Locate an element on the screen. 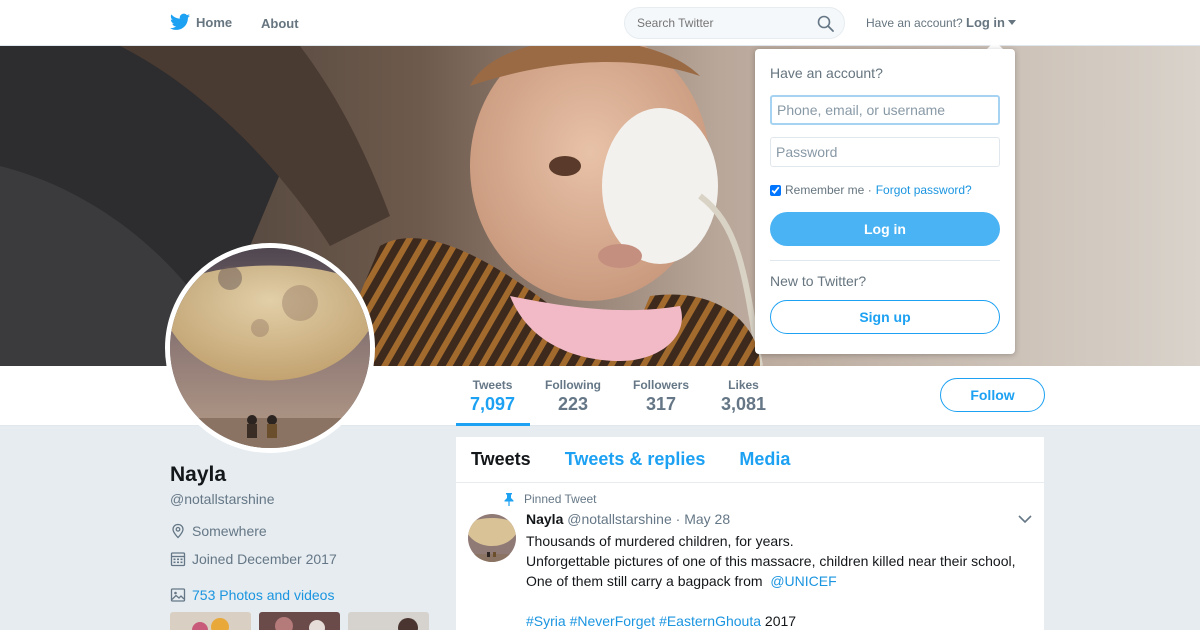 The image size is (1200, 630). timeline-tabs: Tweets Tweets & replies Media is located at coordinates (750, 460).